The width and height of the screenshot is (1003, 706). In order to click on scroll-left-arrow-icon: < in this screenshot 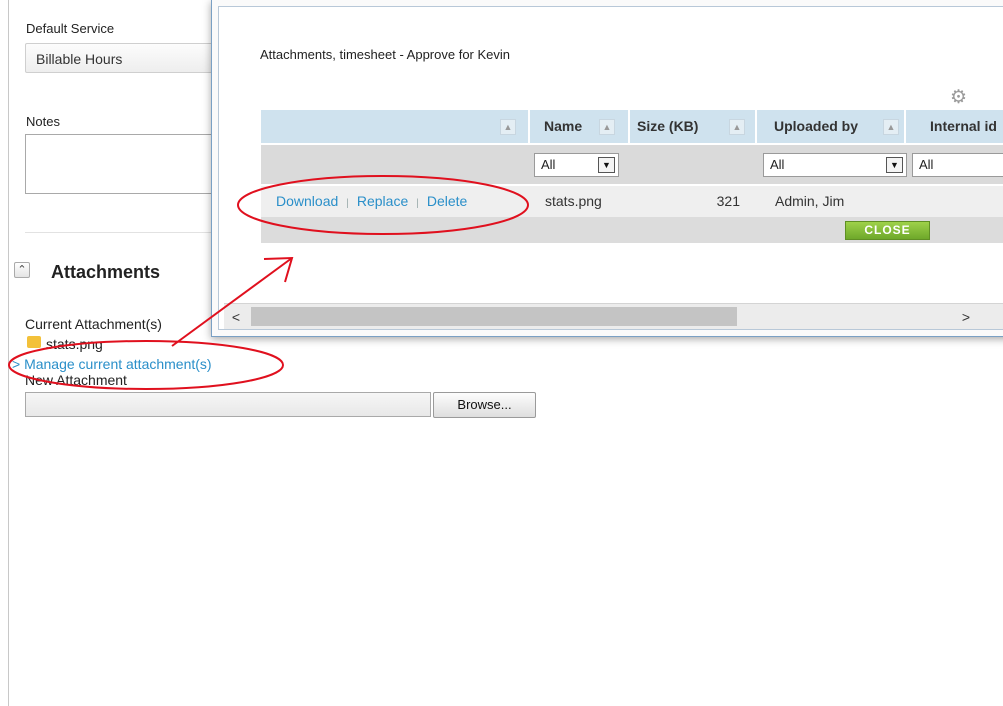, I will do `click(236, 316)`.